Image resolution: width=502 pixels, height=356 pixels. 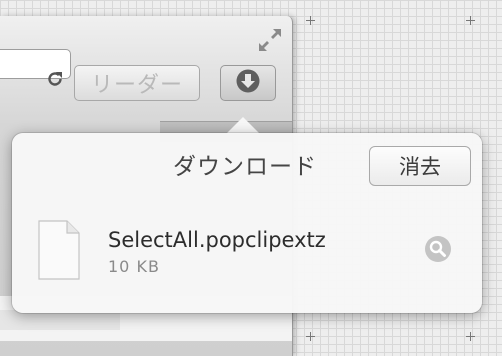 I want to click on reload-icon, so click(x=55, y=81).